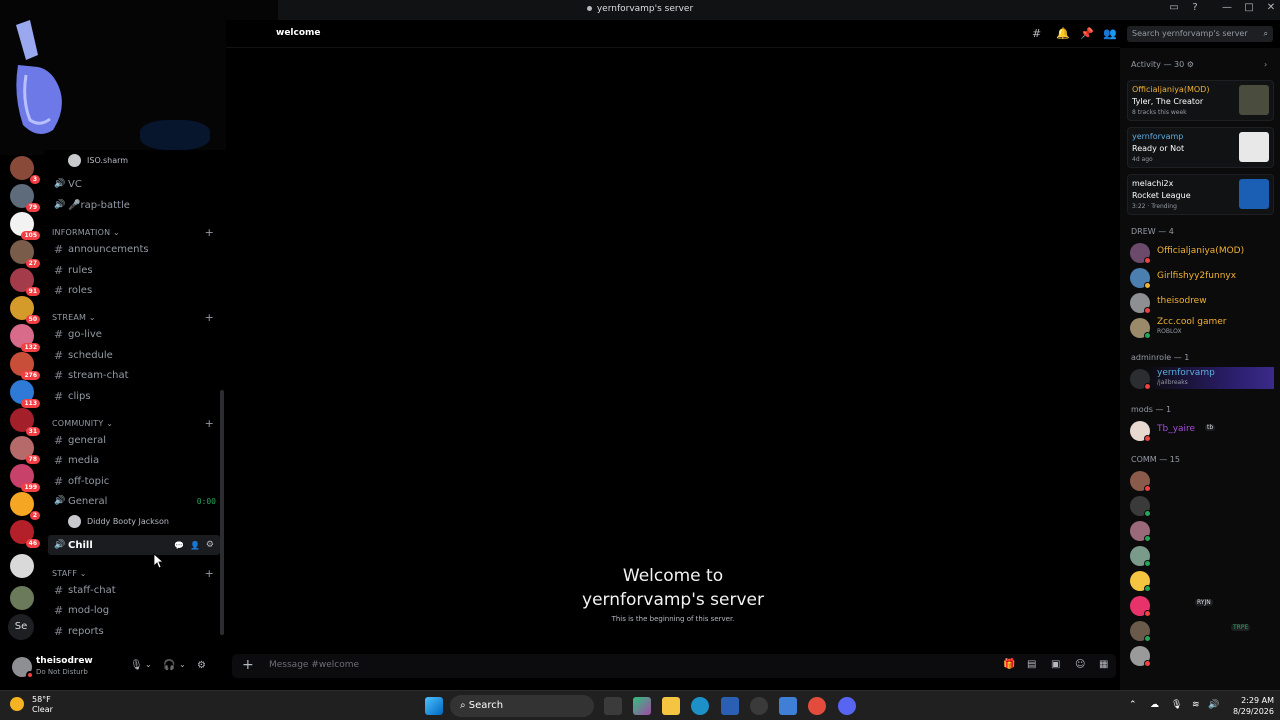  What do you see at coordinates (134, 440) in the screenshot?
I see `channel-general: # general` at bounding box center [134, 440].